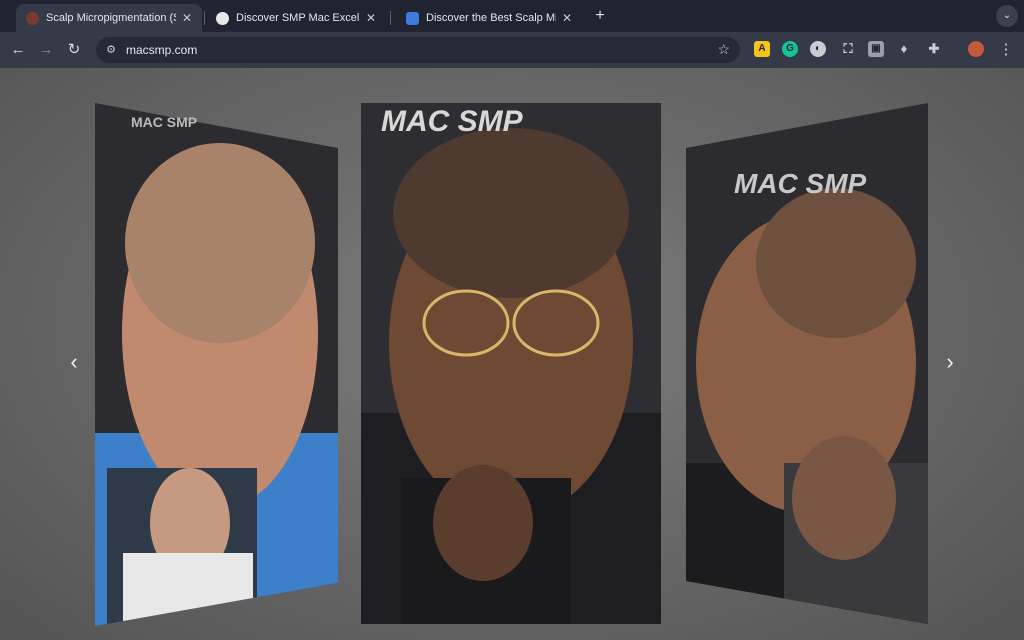 The width and height of the screenshot is (1024, 640). What do you see at coordinates (848, 49) in the screenshot?
I see `screenshot-icon: ⛶` at bounding box center [848, 49].